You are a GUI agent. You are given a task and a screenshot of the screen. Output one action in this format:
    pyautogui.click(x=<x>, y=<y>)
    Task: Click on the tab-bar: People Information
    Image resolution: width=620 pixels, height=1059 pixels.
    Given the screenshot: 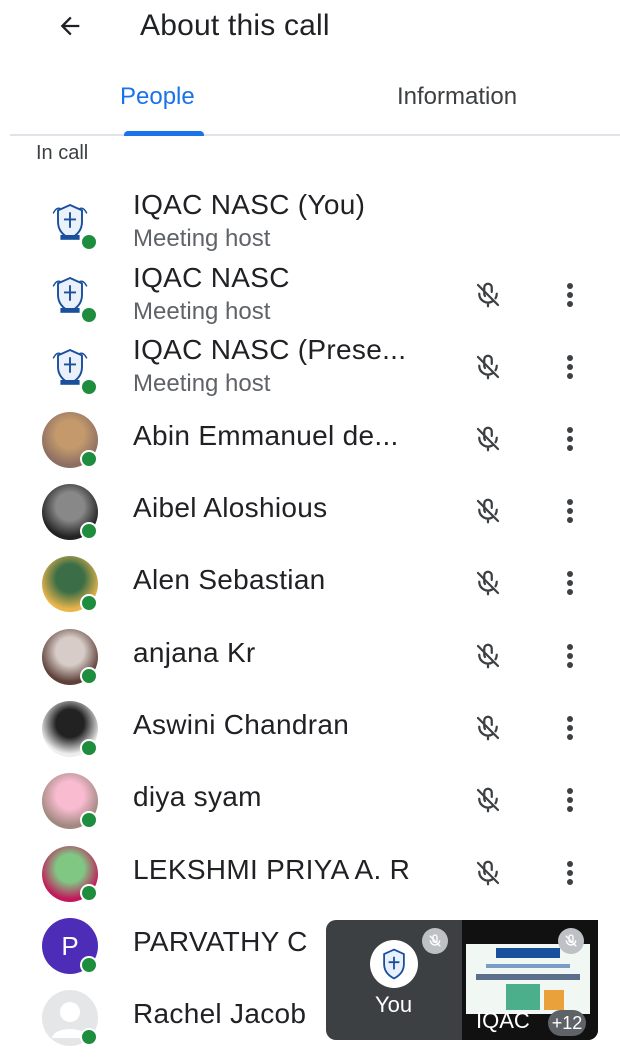 What is the action you would take?
    pyautogui.click(x=315, y=103)
    